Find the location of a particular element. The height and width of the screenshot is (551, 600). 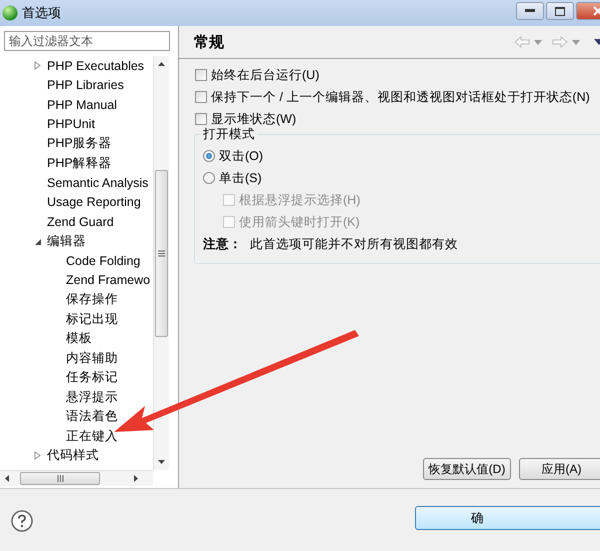

radio-label: 双击(O) is located at coordinates (241, 156).